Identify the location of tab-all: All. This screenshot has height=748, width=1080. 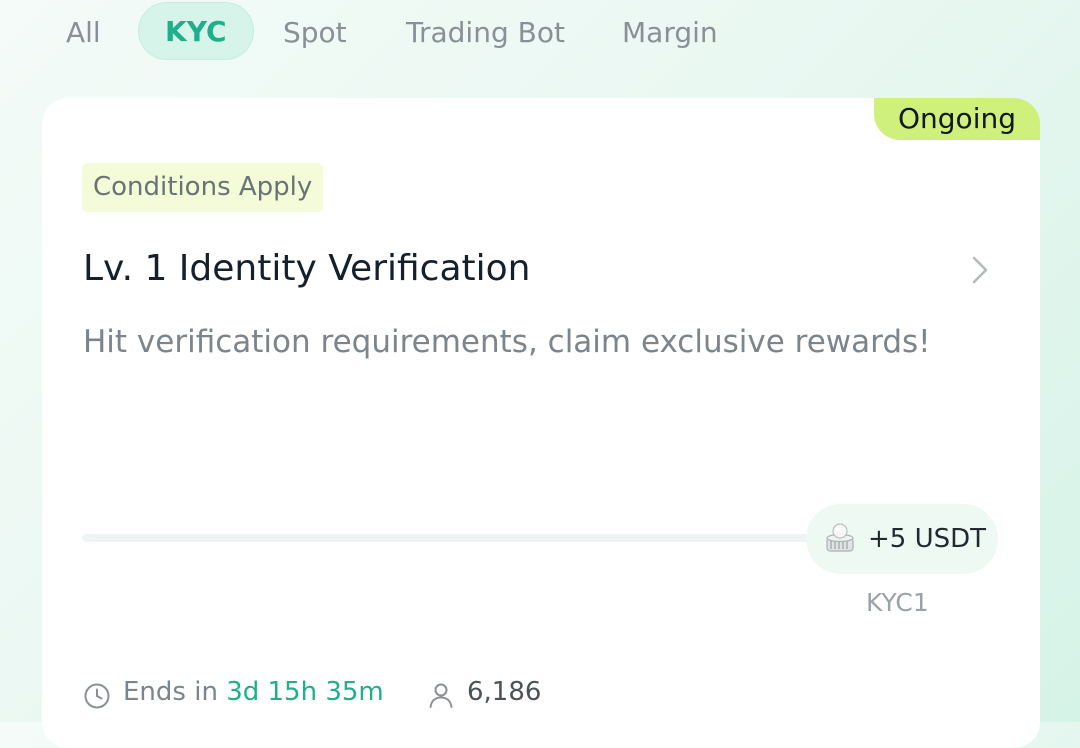
(83, 33).